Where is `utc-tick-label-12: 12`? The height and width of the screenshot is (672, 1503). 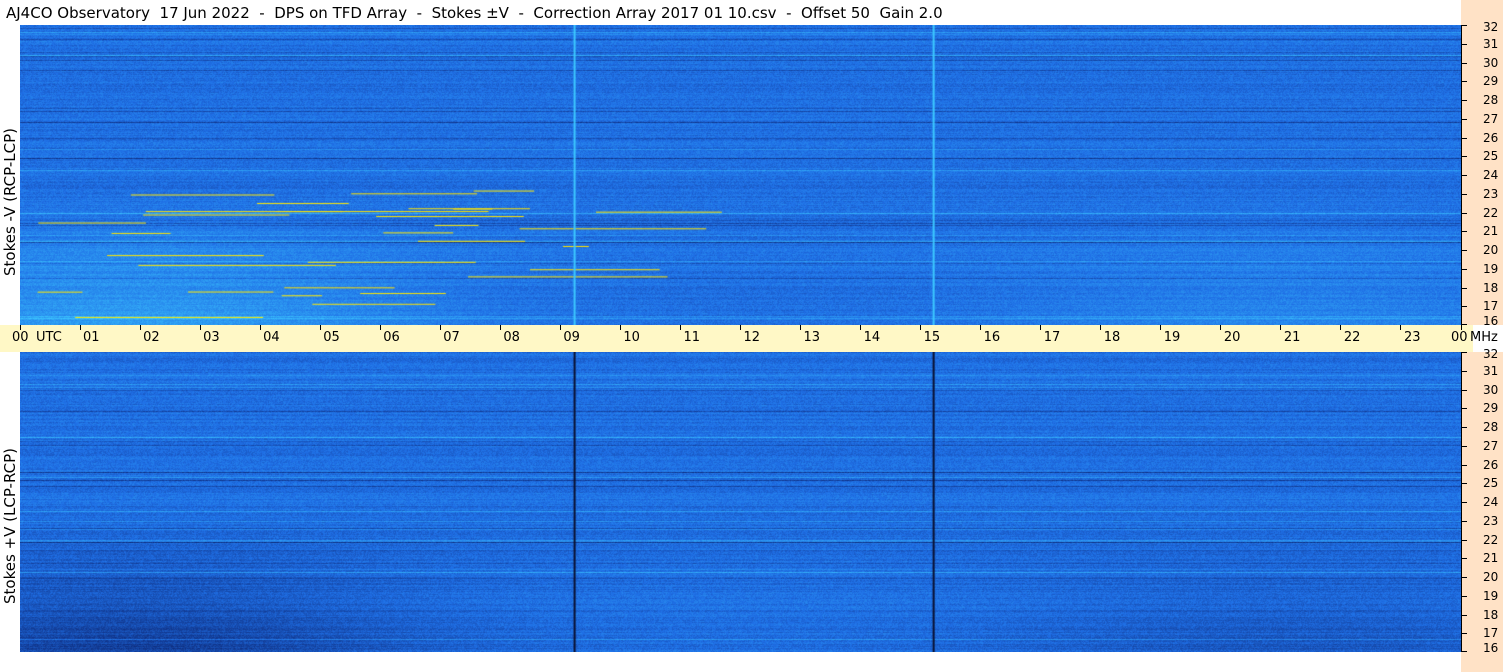 utc-tick-label-12: 12 is located at coordinates (752, 337).